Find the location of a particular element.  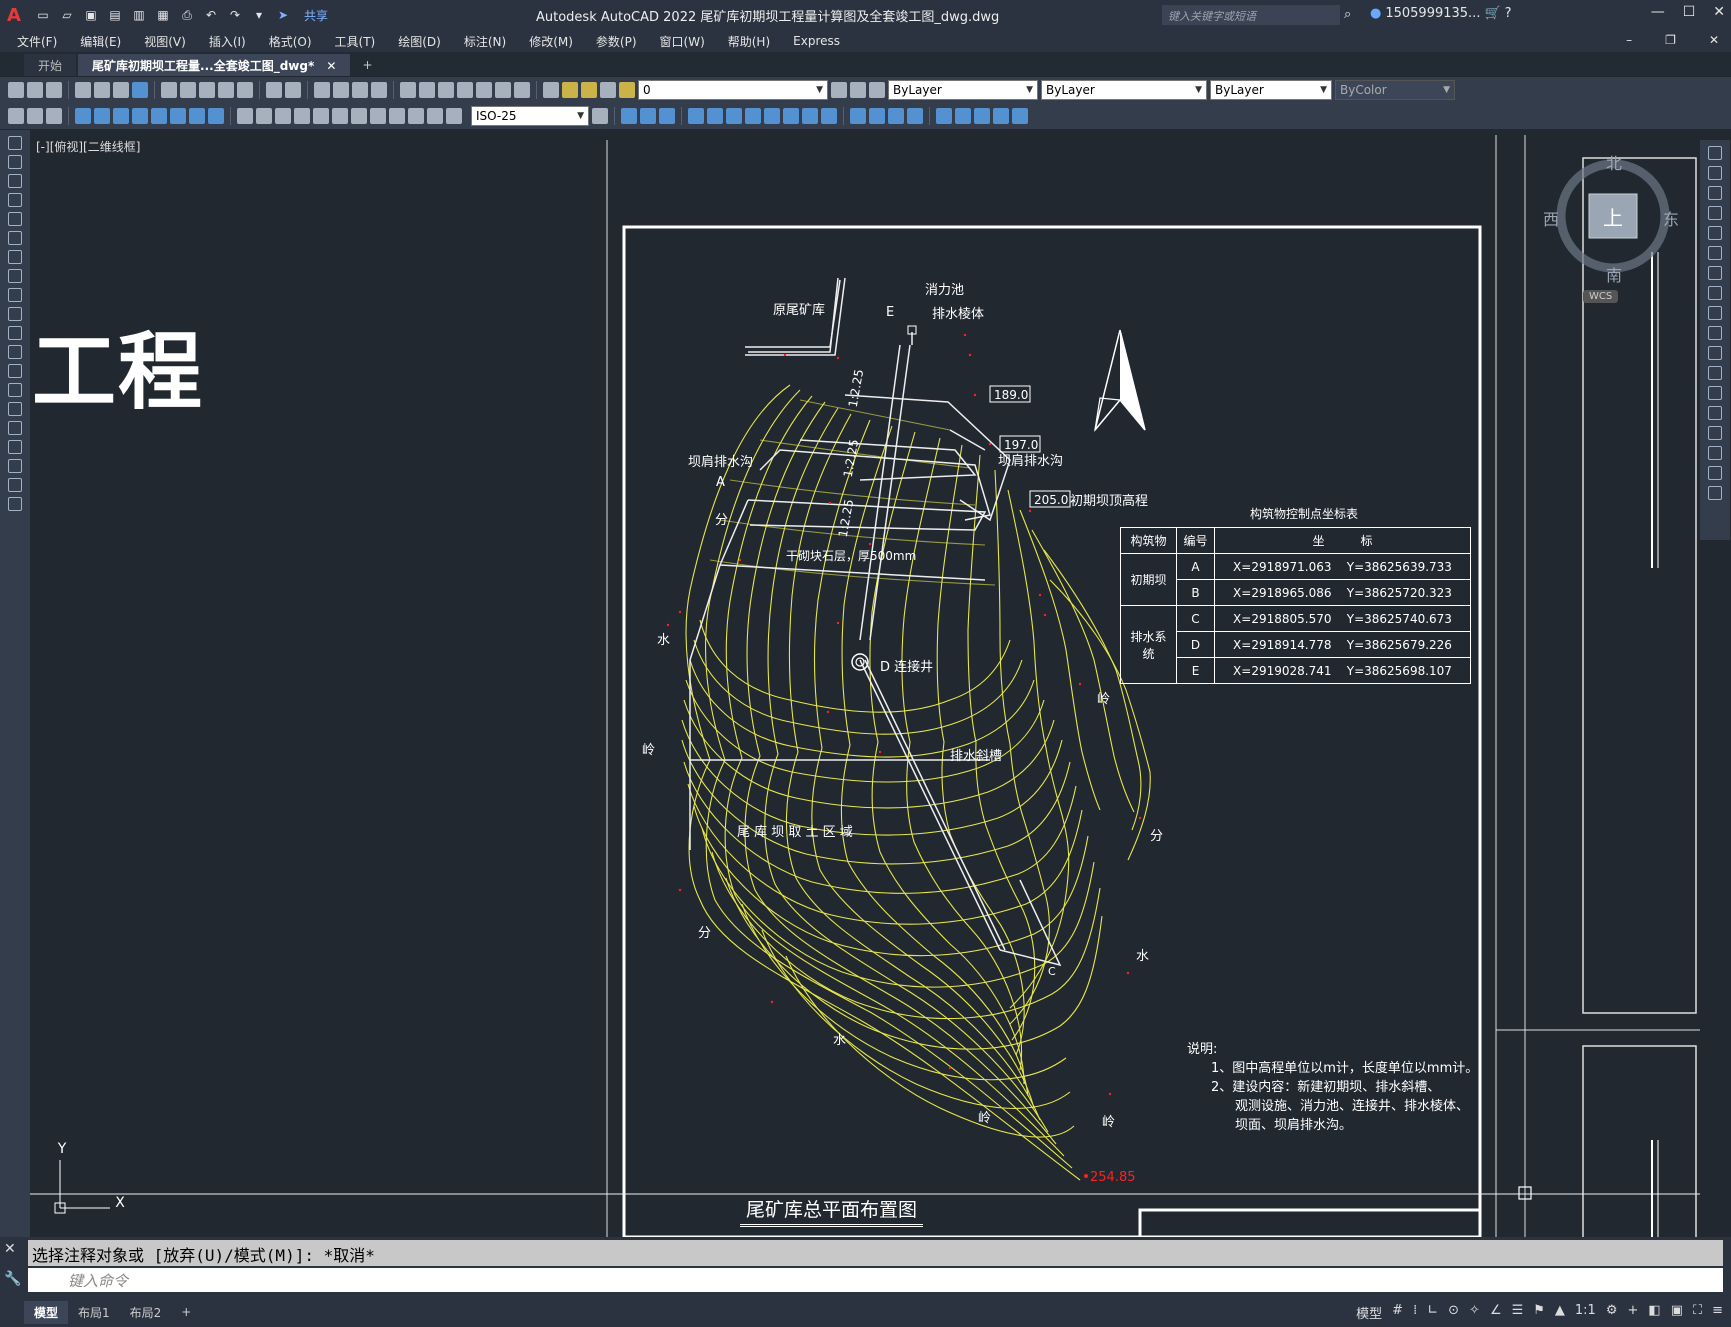

cart-icon: 🛒 is located at coordinates (1492, 13).